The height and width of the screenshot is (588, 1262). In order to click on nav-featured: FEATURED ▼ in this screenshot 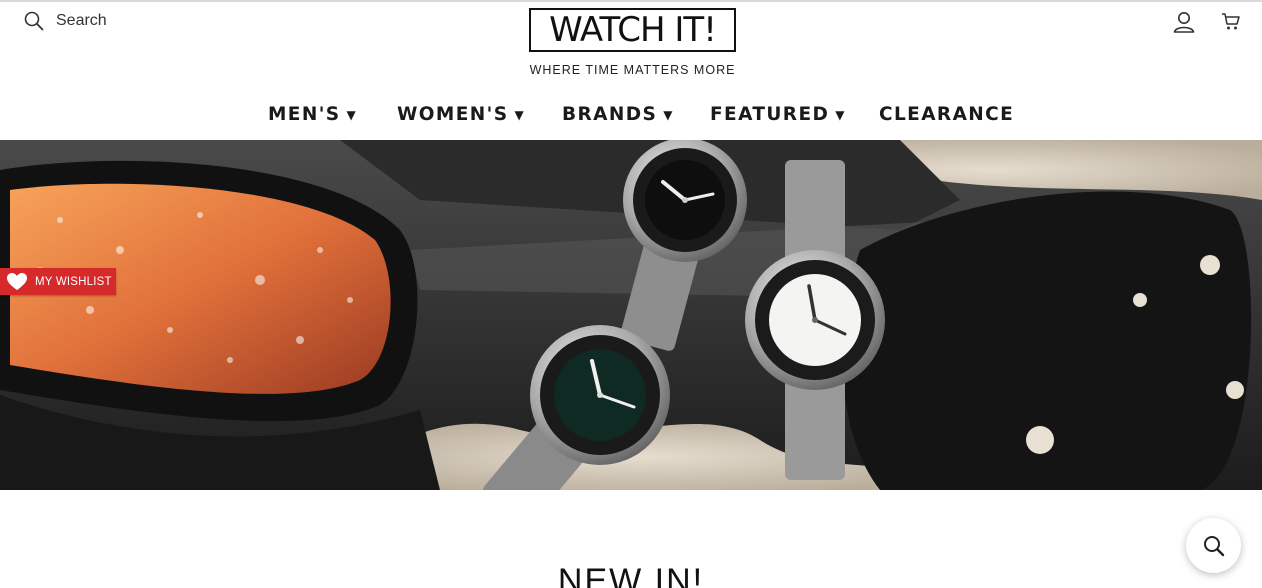, I will do `click(777, 114)`.